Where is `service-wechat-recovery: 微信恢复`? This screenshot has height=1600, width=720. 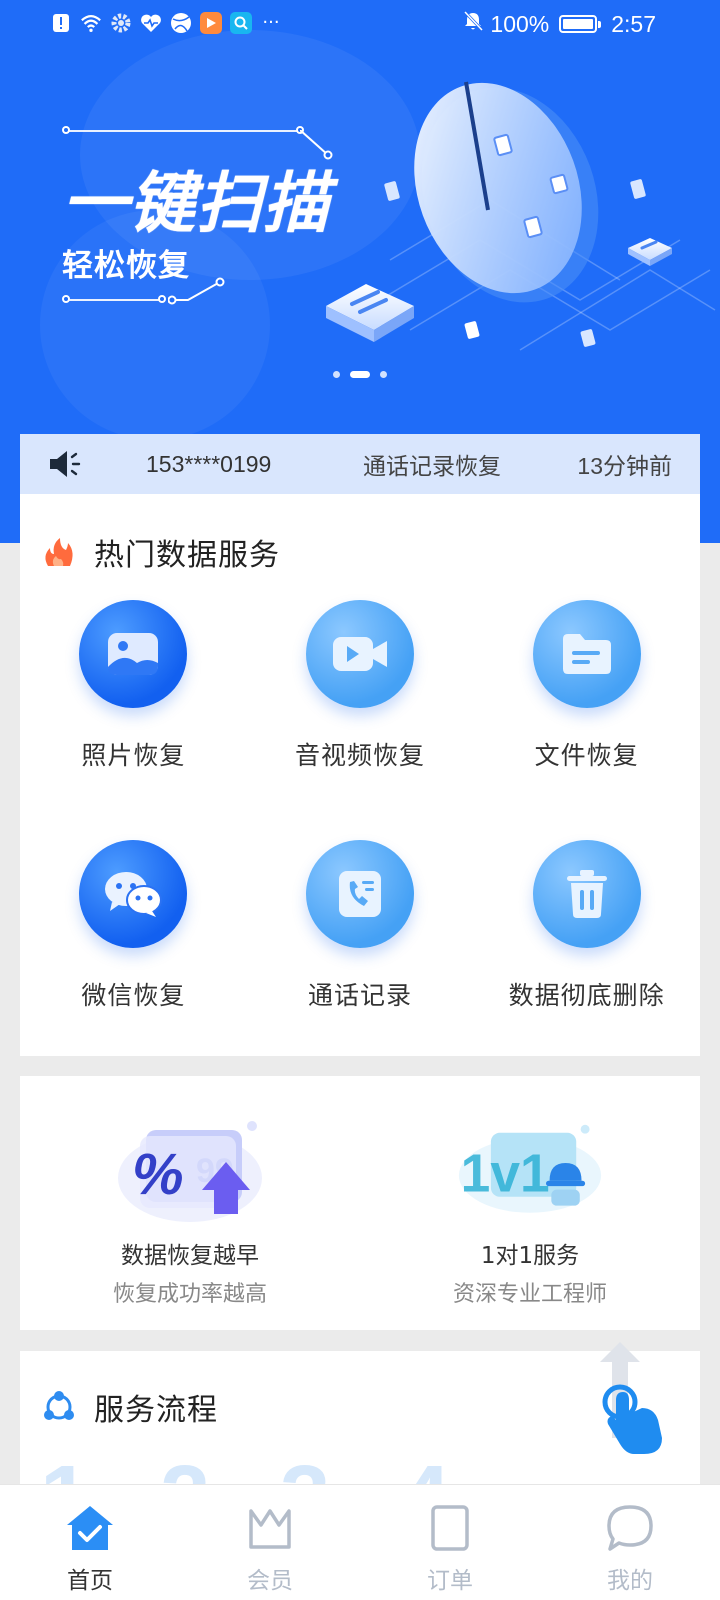 service-wechat-recovery: 微信恢复 is located at coordinates (133, 926).